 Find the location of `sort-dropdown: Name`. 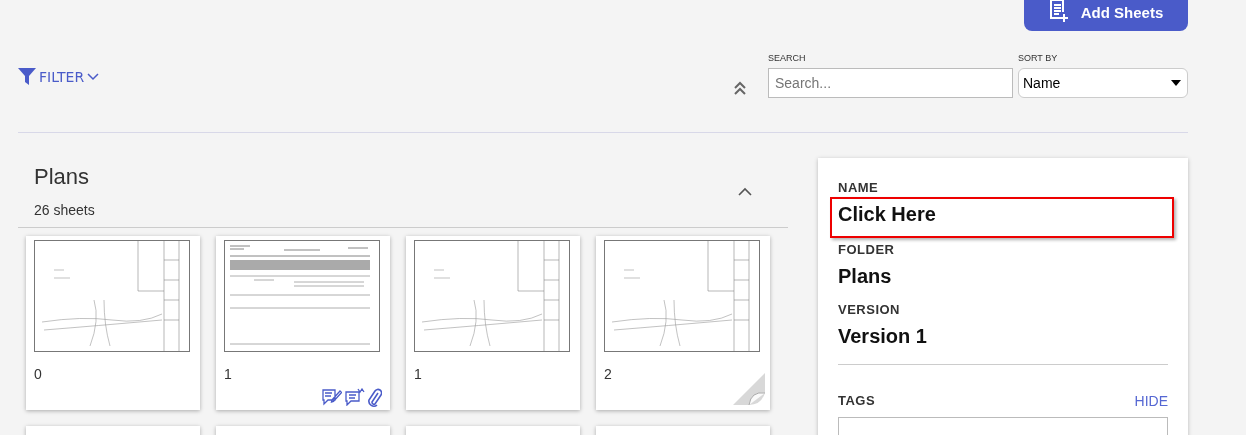

sort-dropdown: Name is located at coordinates (1103, 83).